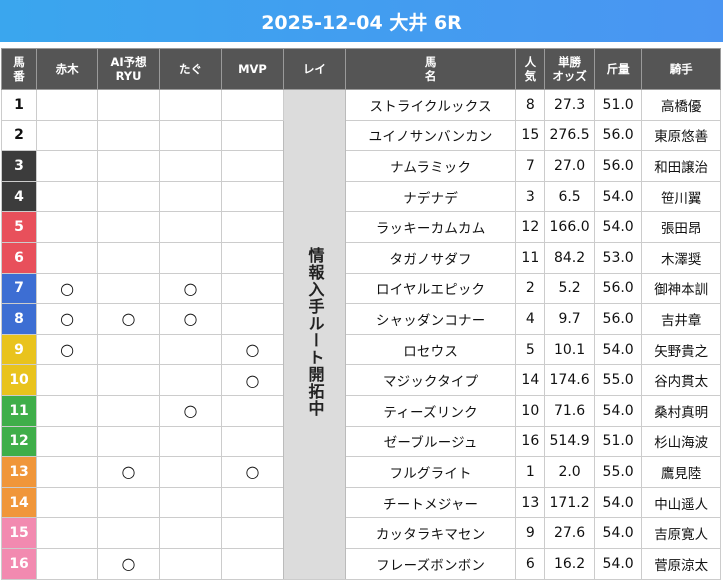  I want to click on jockey: 吉原寛人, so click(681, 533).